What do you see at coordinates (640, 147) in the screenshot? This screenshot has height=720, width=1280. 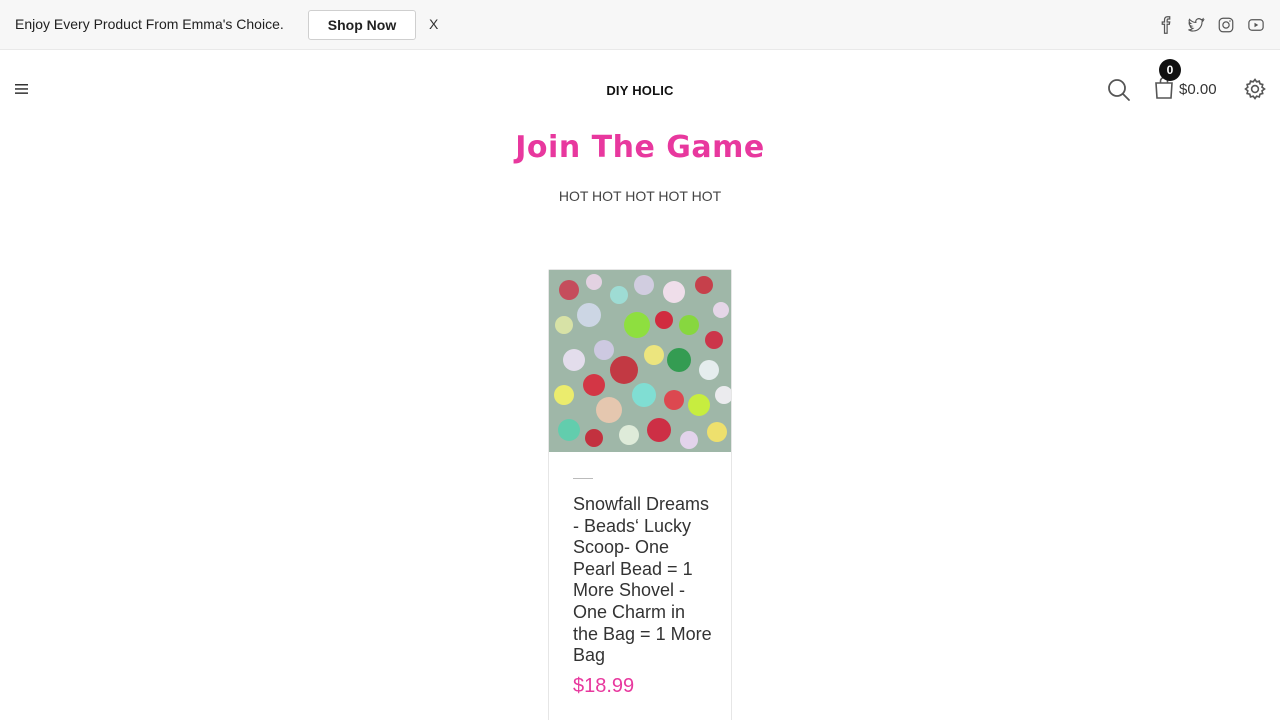 I see `page-title: Join The Game` at bounding box center [640, 147].